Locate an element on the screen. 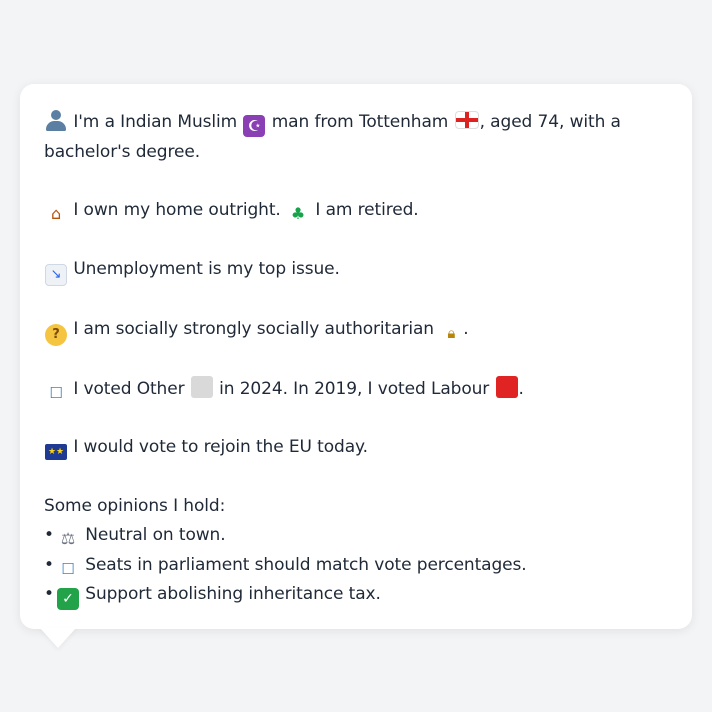 This screenshot has height=712, width=712. balance-scale-icon: ⚖ is located at coordinates (68, 538).